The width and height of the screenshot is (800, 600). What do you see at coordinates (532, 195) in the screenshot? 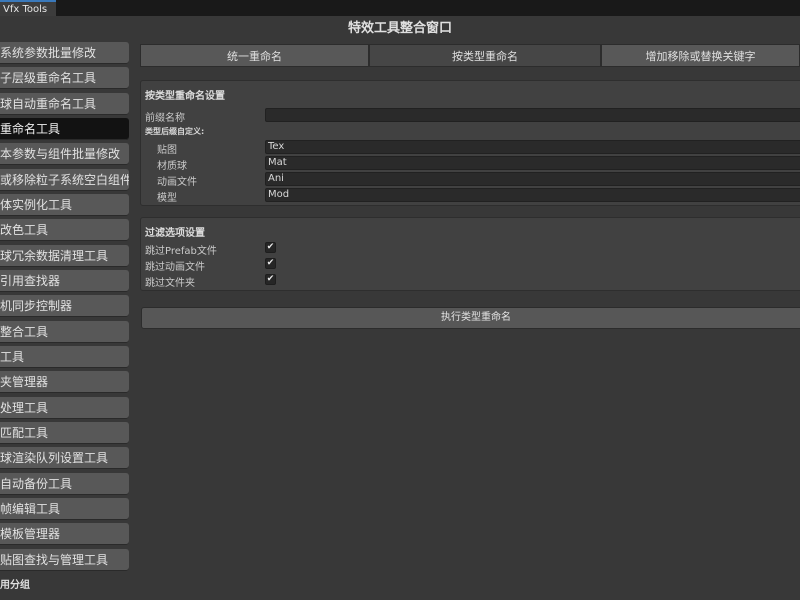
I see `suffix-input-model: Mod` at bounding box center [532, 195].